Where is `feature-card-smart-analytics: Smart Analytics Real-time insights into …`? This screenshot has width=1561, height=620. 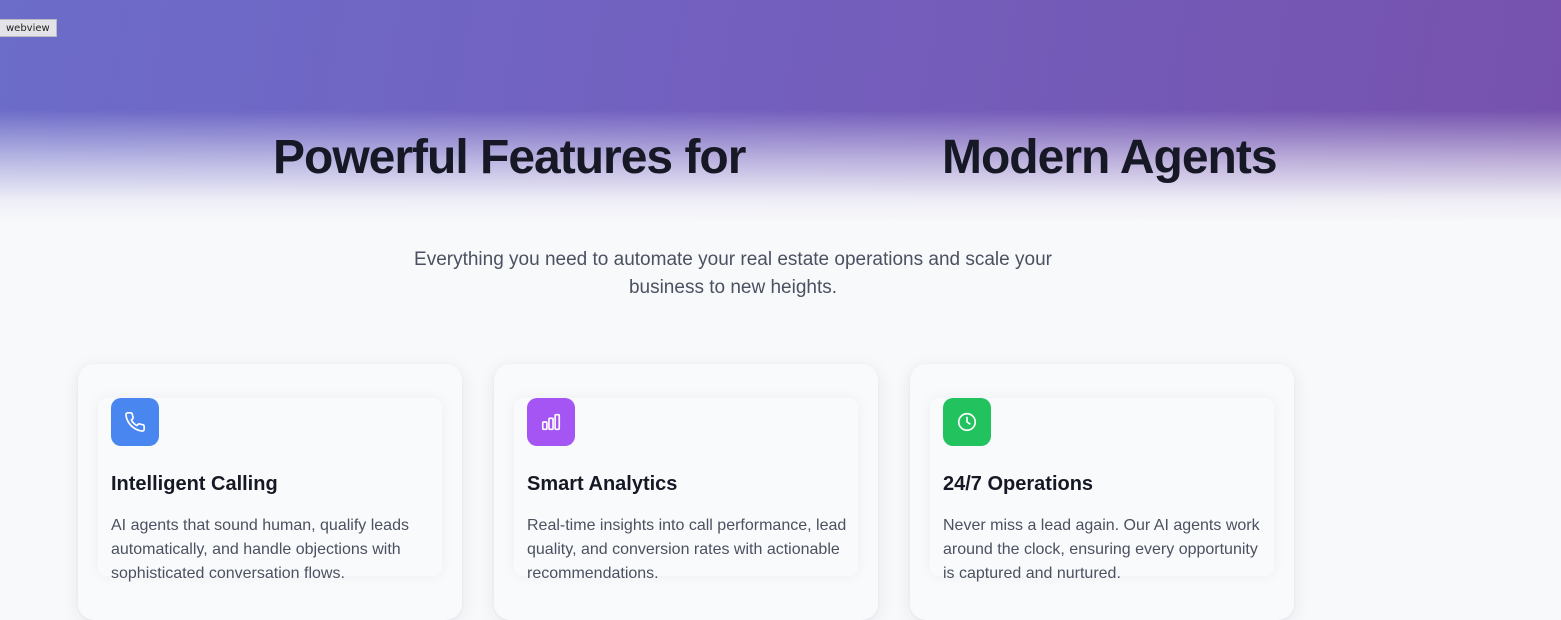 feature-card-smart-analytics: Smart Analytics Real-time insights into … is located at coordinates (686, 492).